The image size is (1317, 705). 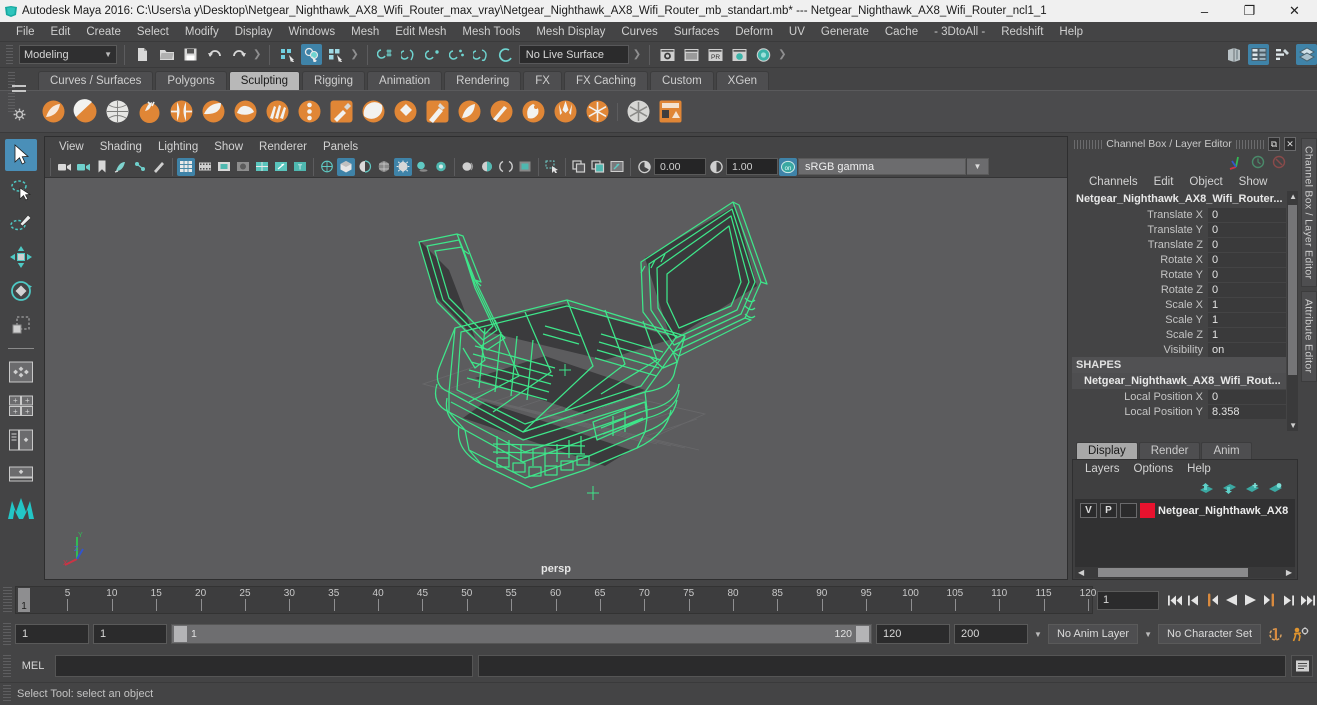 I want to click on shelf-tab-xgen: XGen, so click(x=742, y=80).